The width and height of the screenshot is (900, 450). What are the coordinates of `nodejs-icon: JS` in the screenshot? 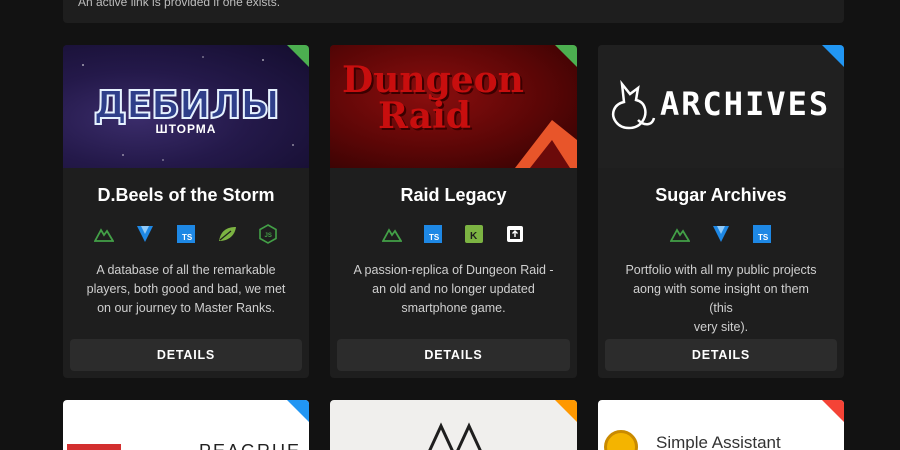 It's located at (268, 233).